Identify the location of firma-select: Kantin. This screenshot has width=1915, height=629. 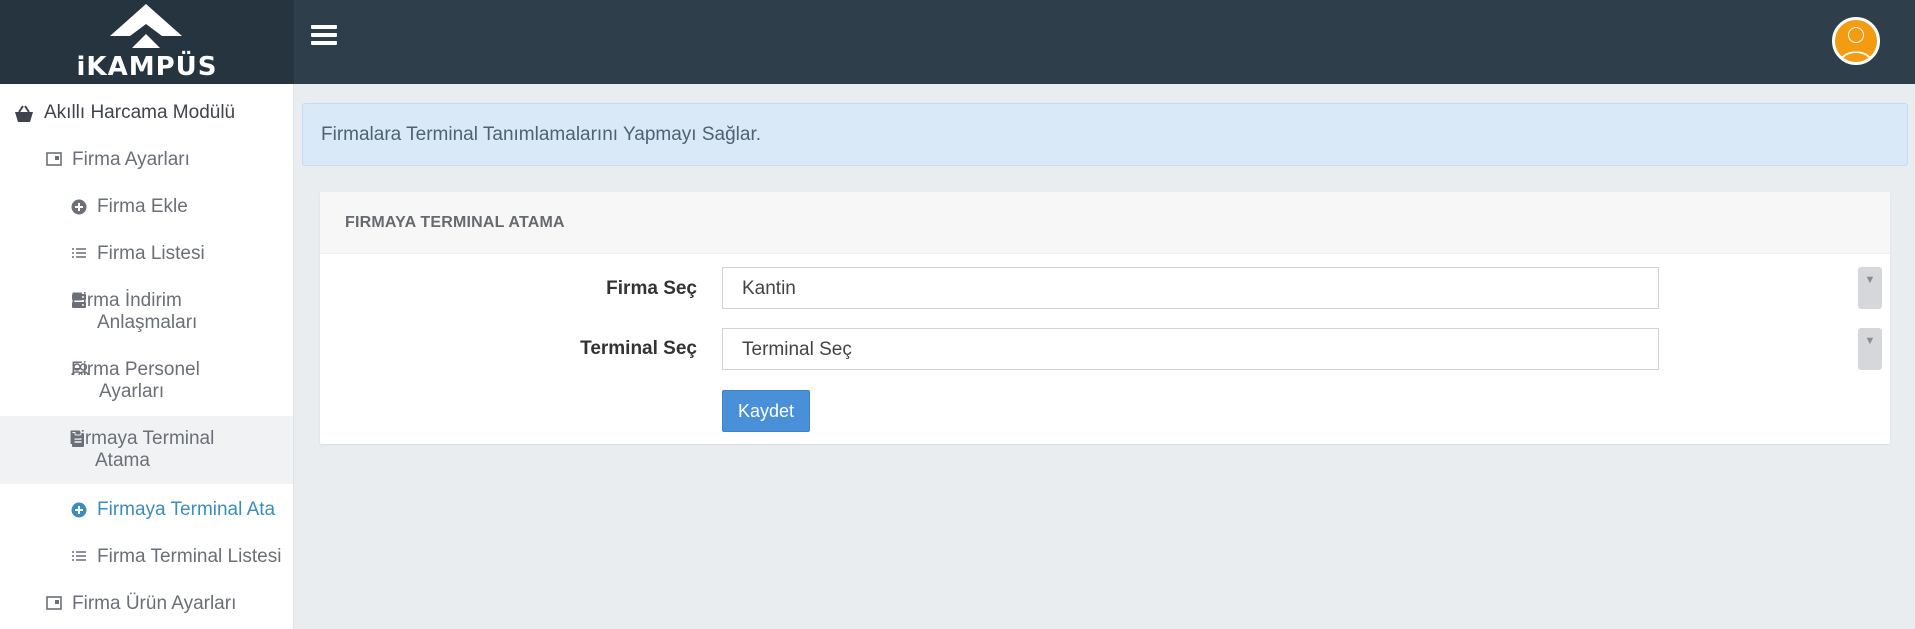
(1190, 288).